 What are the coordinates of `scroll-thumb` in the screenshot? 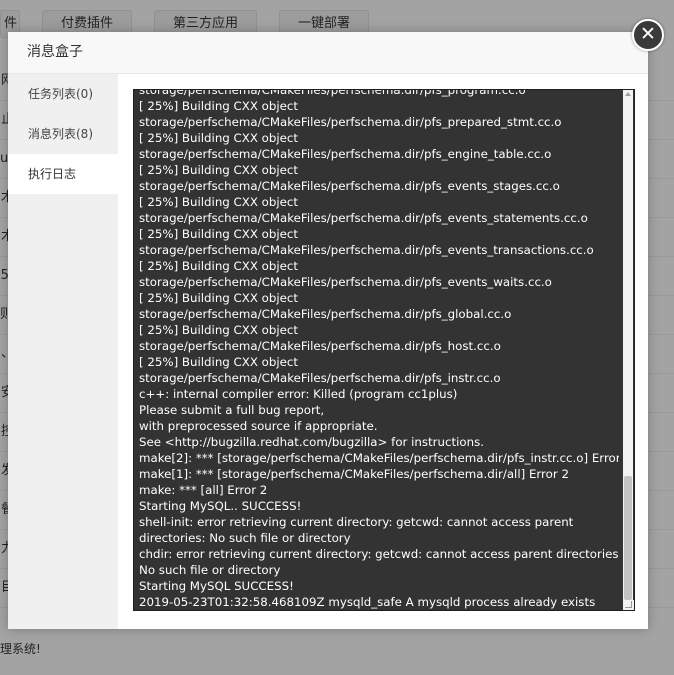 It's located at (628, 538).